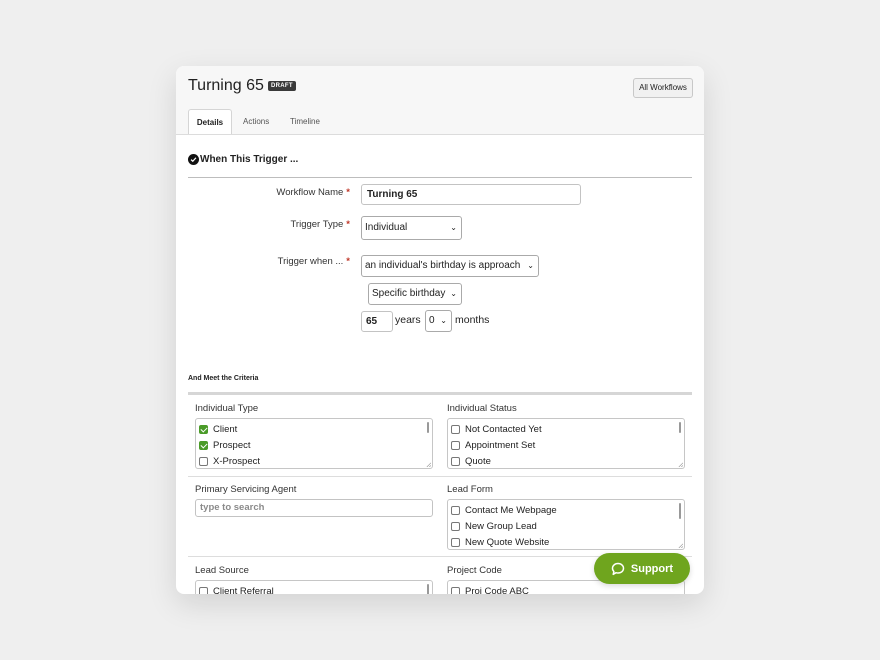 The image size is (880, 660). What do you see at coordinates (246, 489) in the screenshot?
I see `primary-agent-label: Primary Servicing Agent` at bounding box center [246, 489].